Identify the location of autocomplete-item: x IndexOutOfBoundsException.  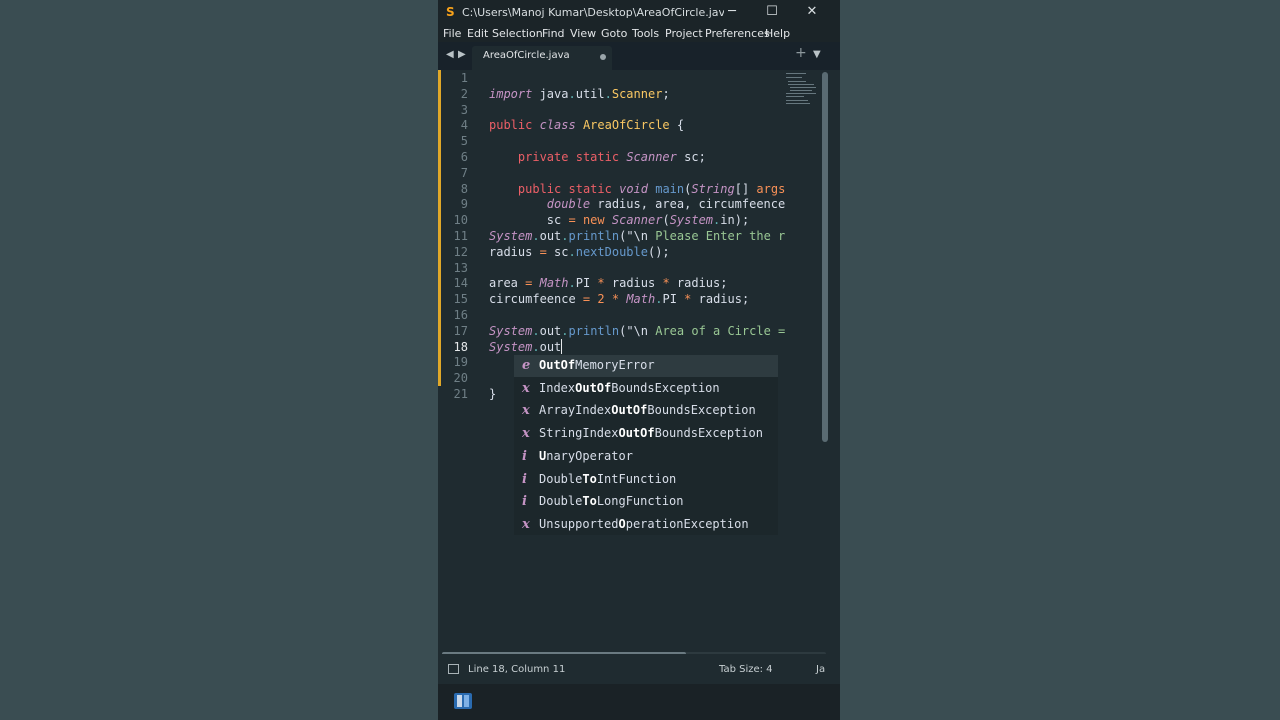
(646, 389).